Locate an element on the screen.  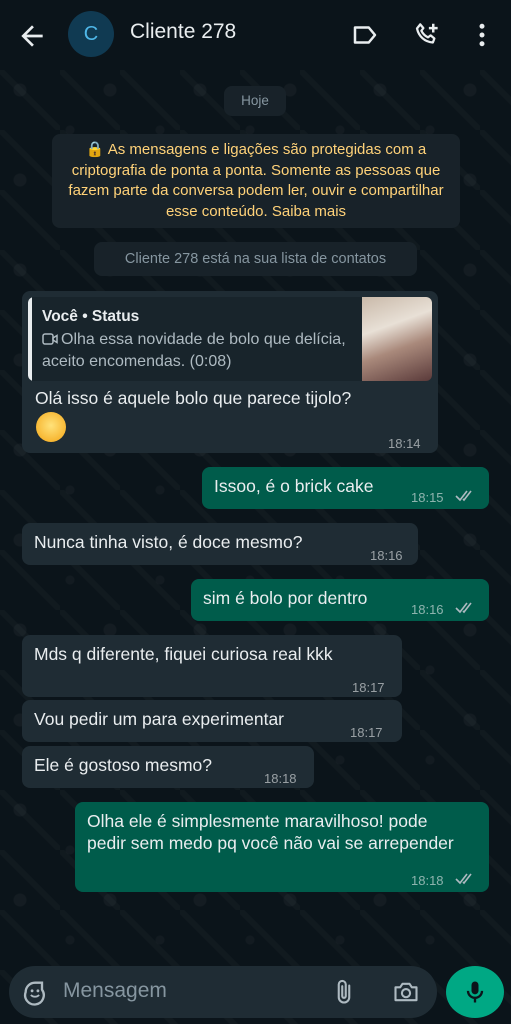
attach-icon is located at coordinates (344, 992).